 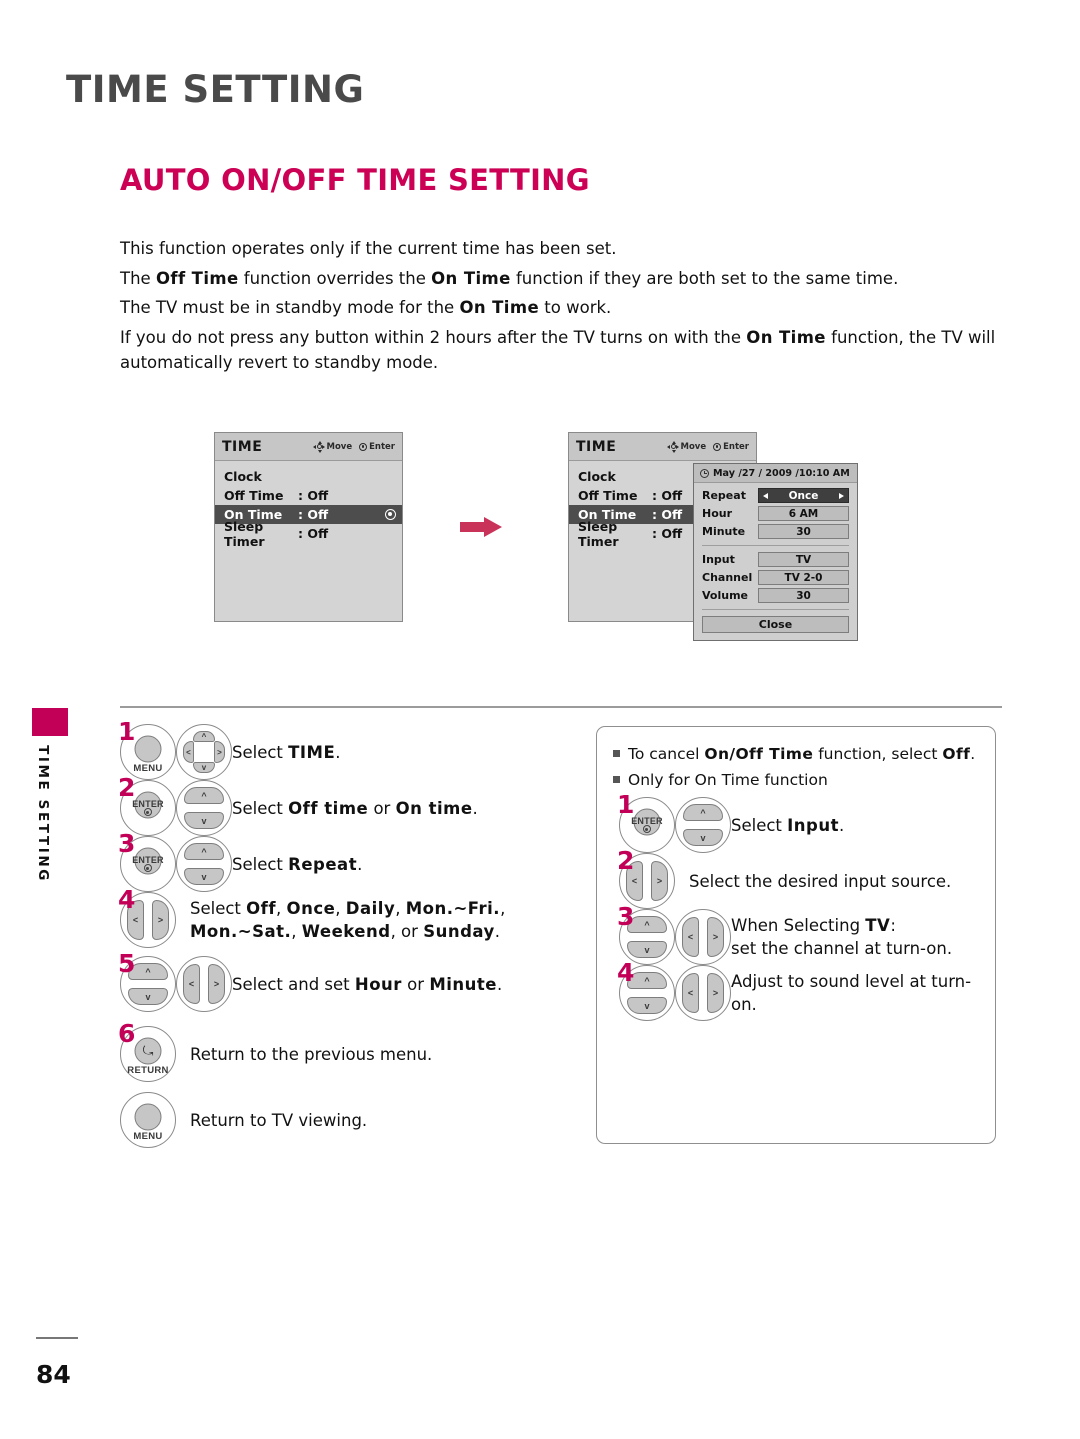 I want to click on side-tab-label: TIME SETTING, so click(x=43, y=814).